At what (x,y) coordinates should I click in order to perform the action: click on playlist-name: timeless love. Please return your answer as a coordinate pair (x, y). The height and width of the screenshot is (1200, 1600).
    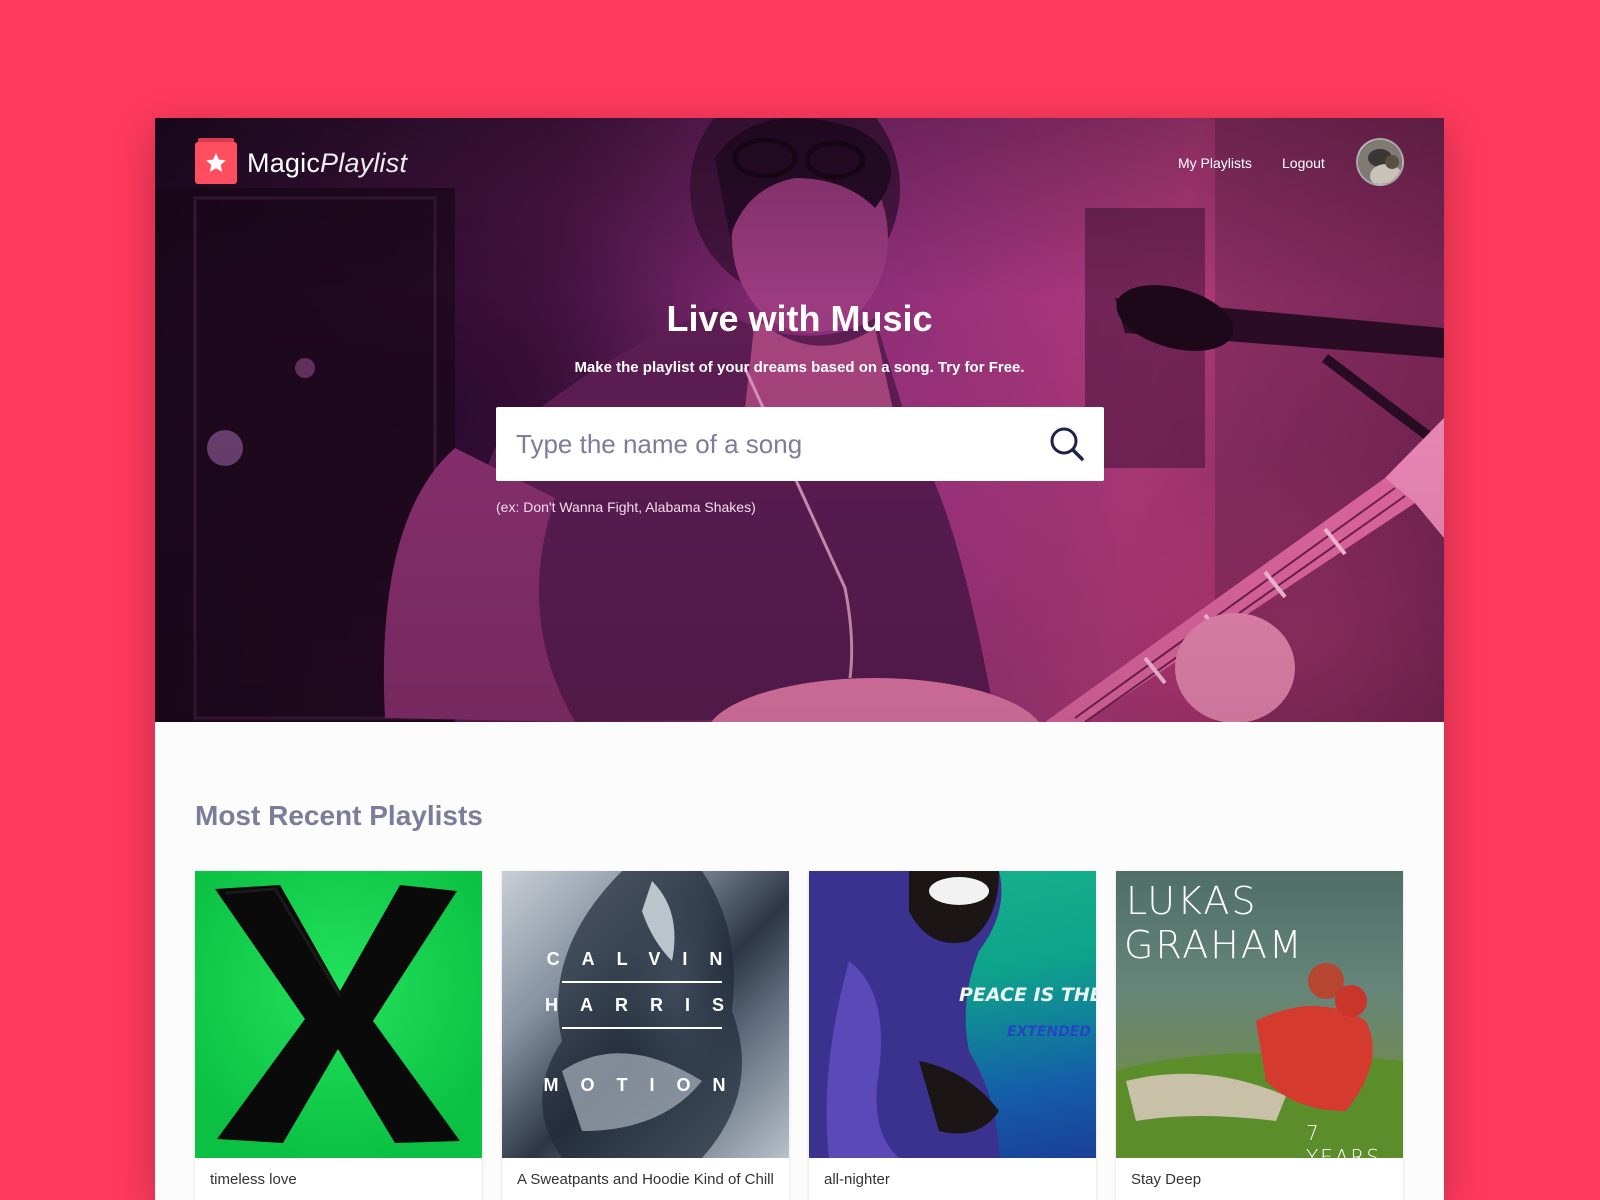
    Looking at the image, I should click on (253, 1179).